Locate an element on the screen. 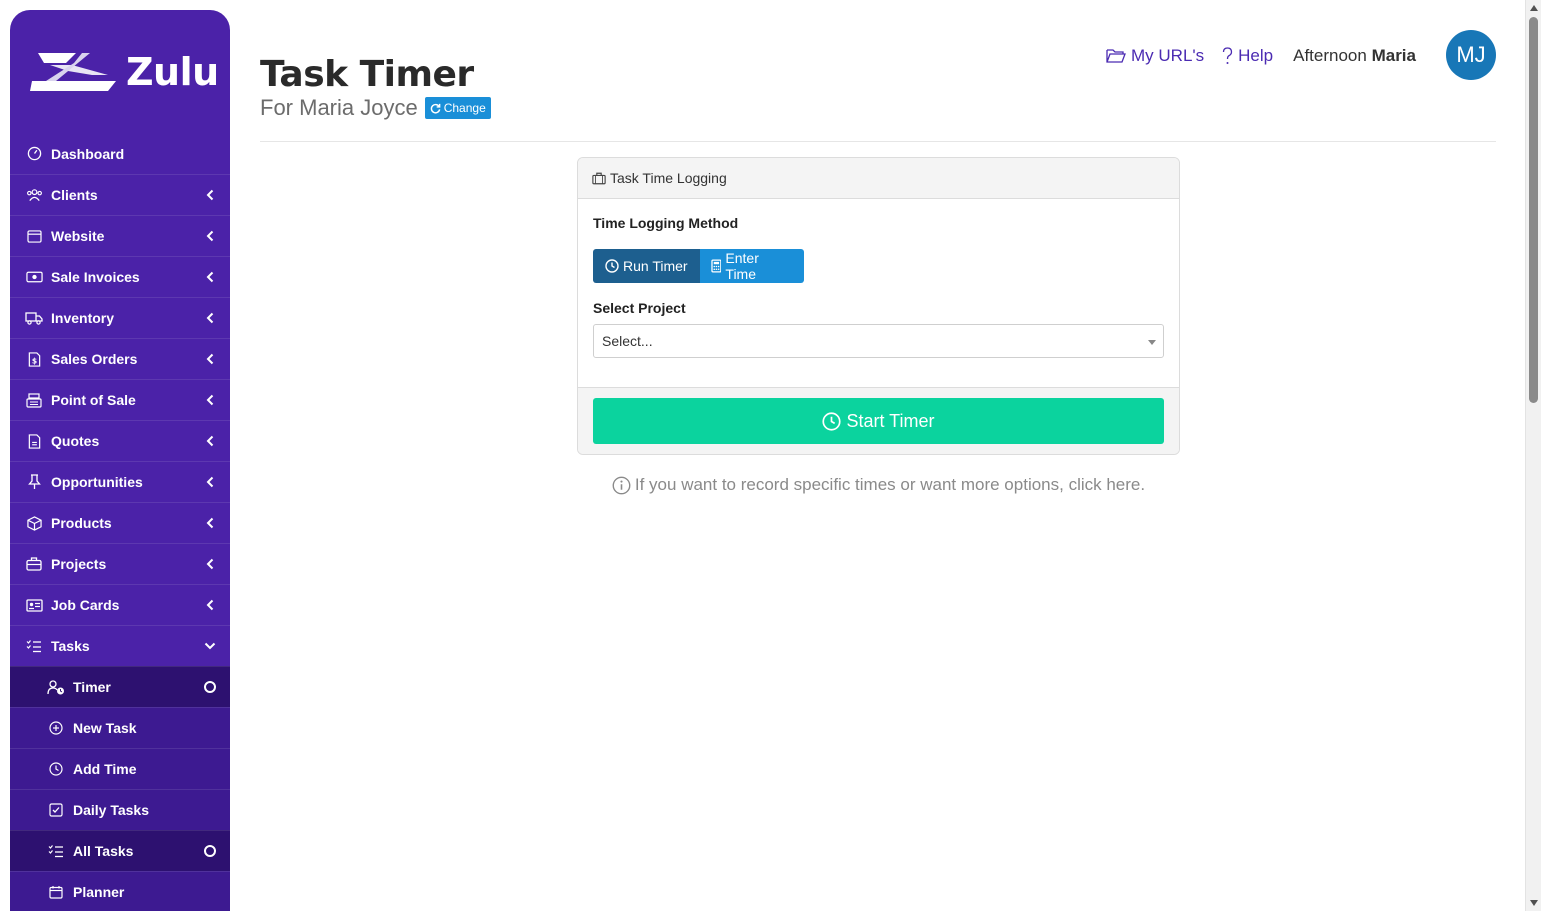 The image size is (1541, 911). sidebar-item-label: Clients is located at coordinates (74, 195).